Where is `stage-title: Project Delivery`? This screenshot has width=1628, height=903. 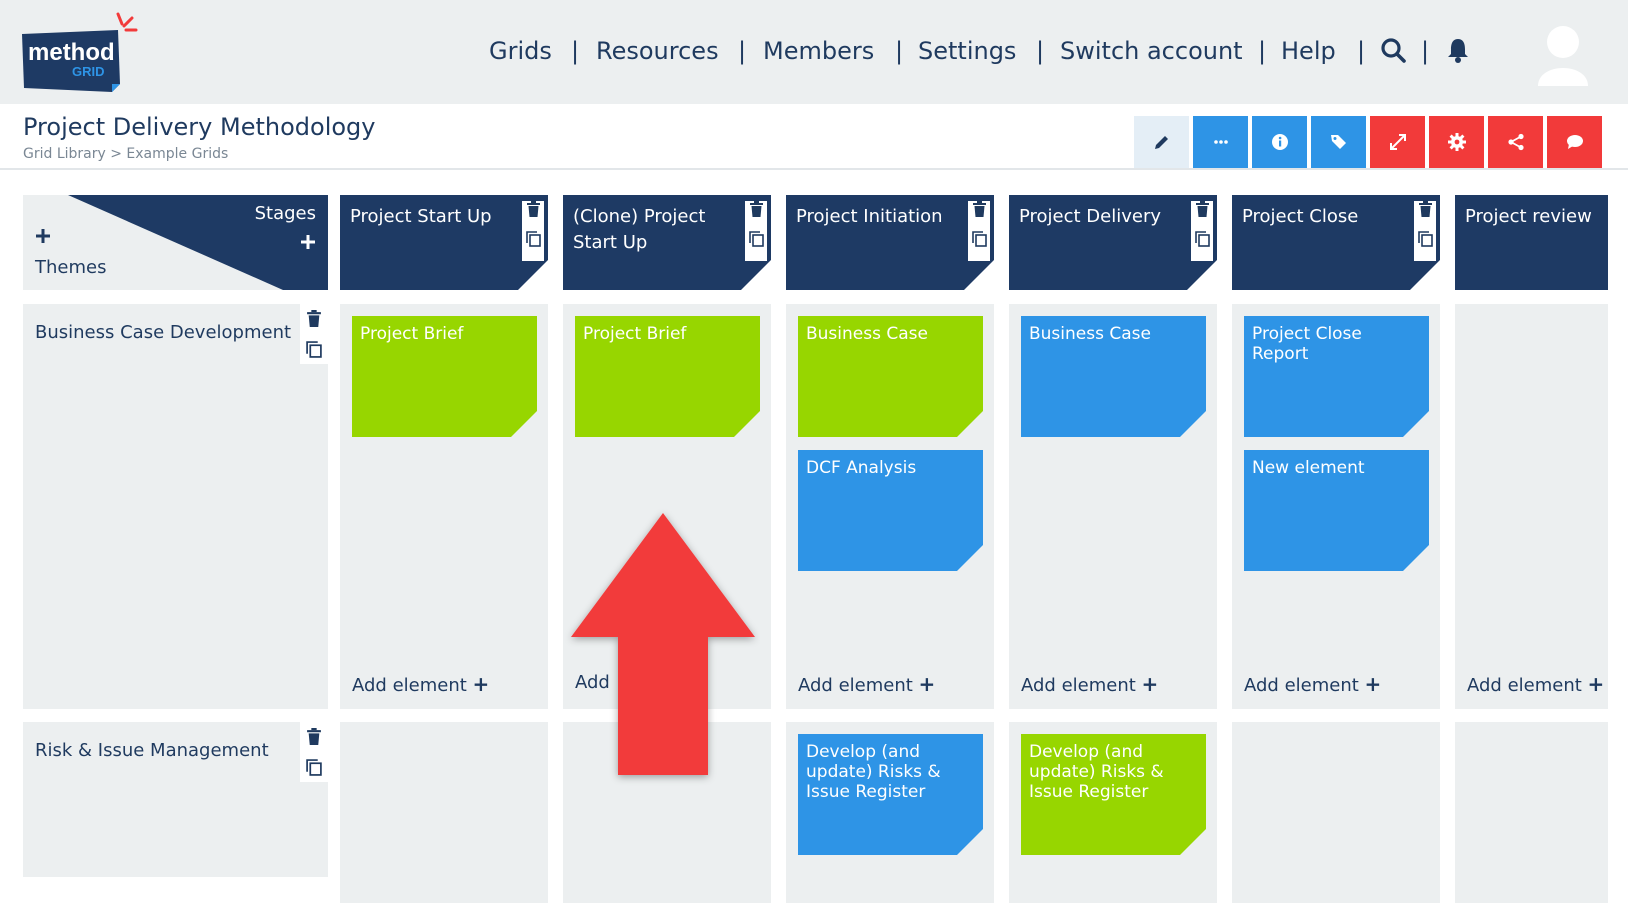 stage-title: Project Delivery is located at coordinates (1090, 216).